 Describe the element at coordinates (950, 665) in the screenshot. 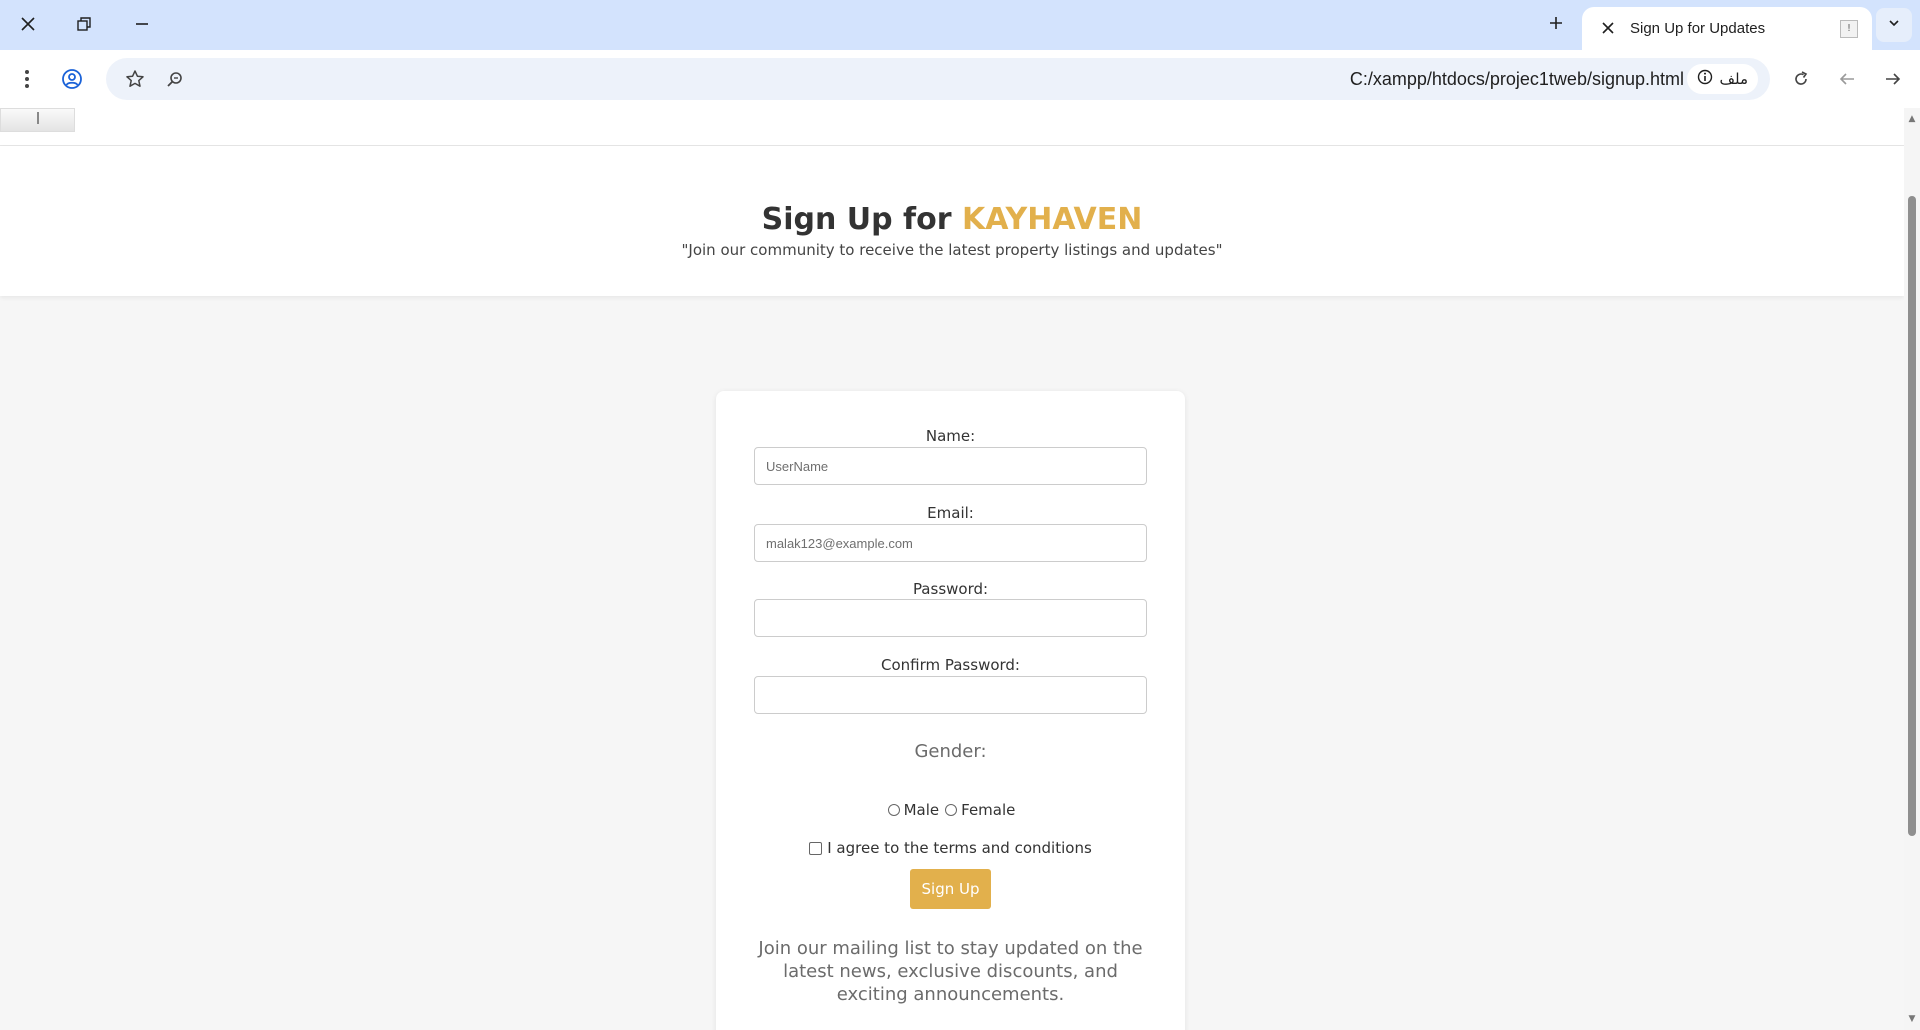

I see `confirm-password-label: Confirm Password:` at that location.